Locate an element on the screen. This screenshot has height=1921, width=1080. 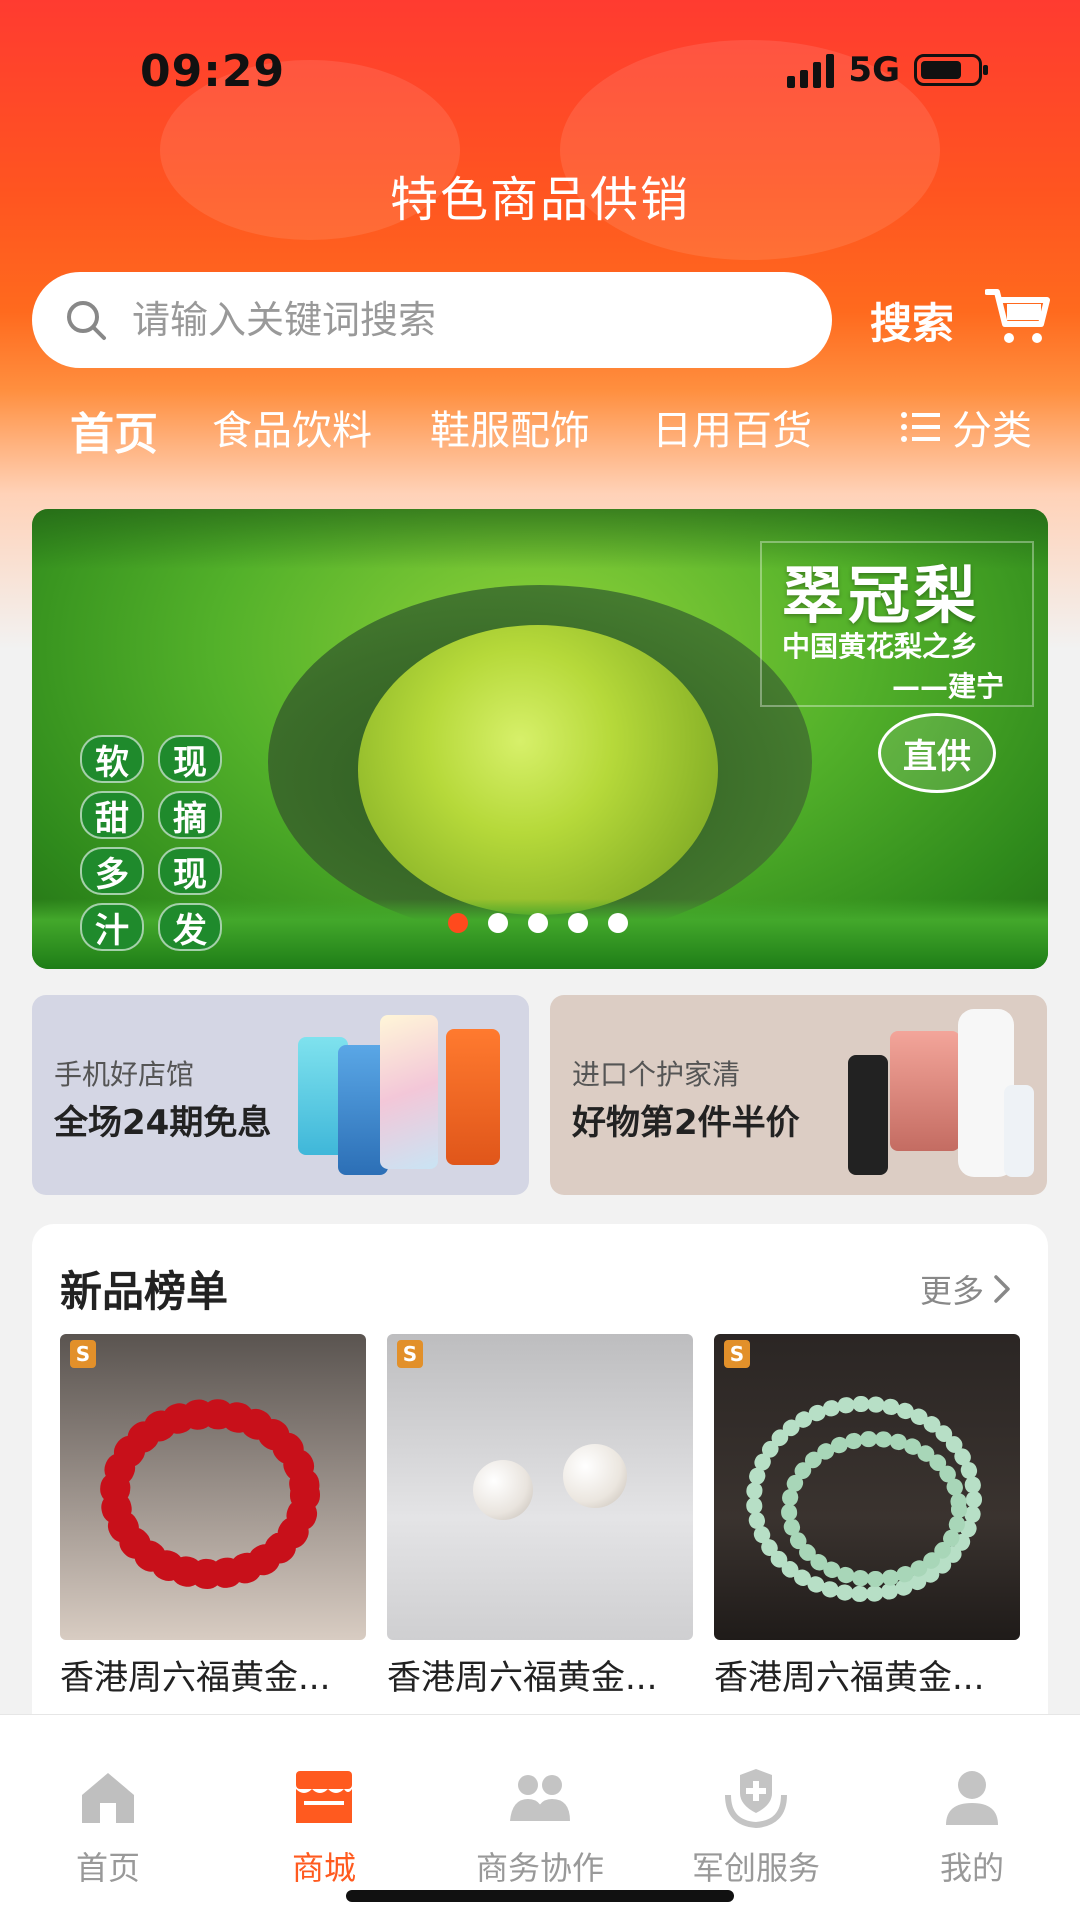
brand-logo: S is located at coordinates (410, 1354).